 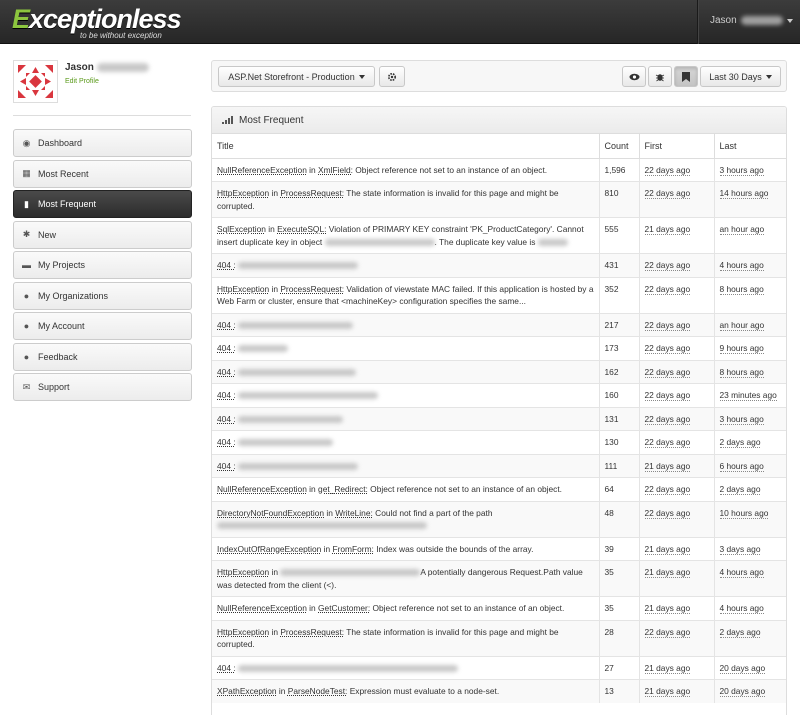 I want to click on method-link: ExecuteSQL:, so click(x=301, y=229).